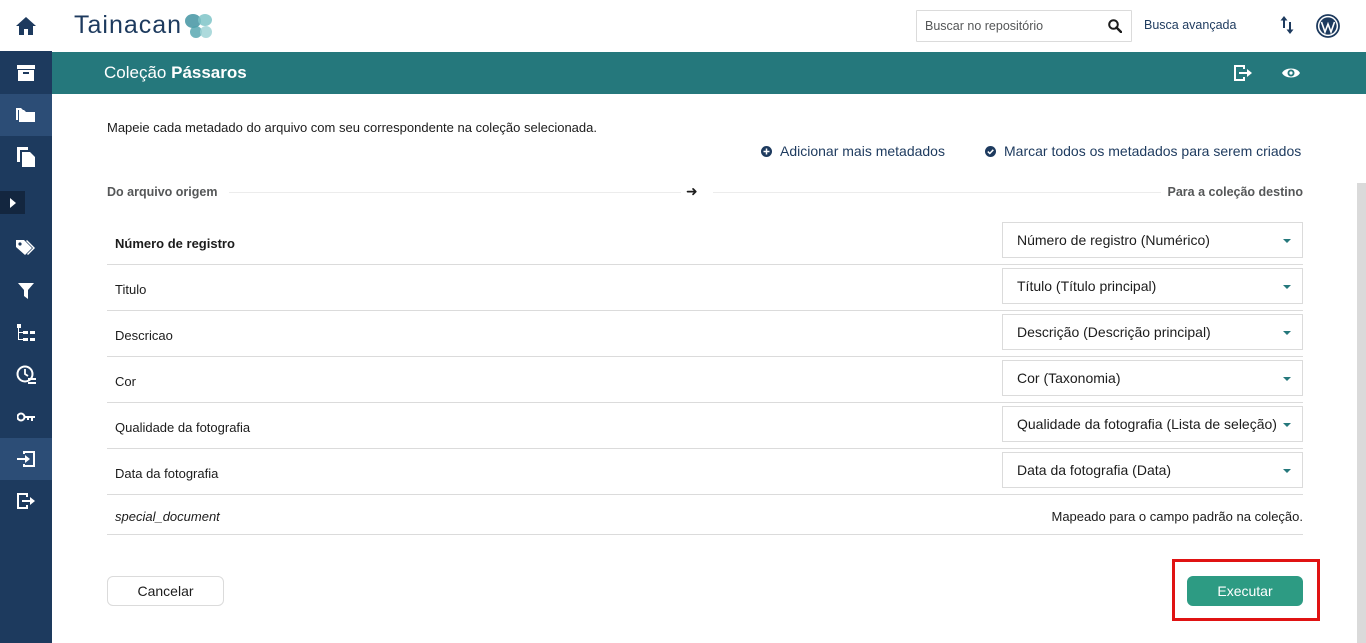  I want to click on tags-icon, so click(25, 247).